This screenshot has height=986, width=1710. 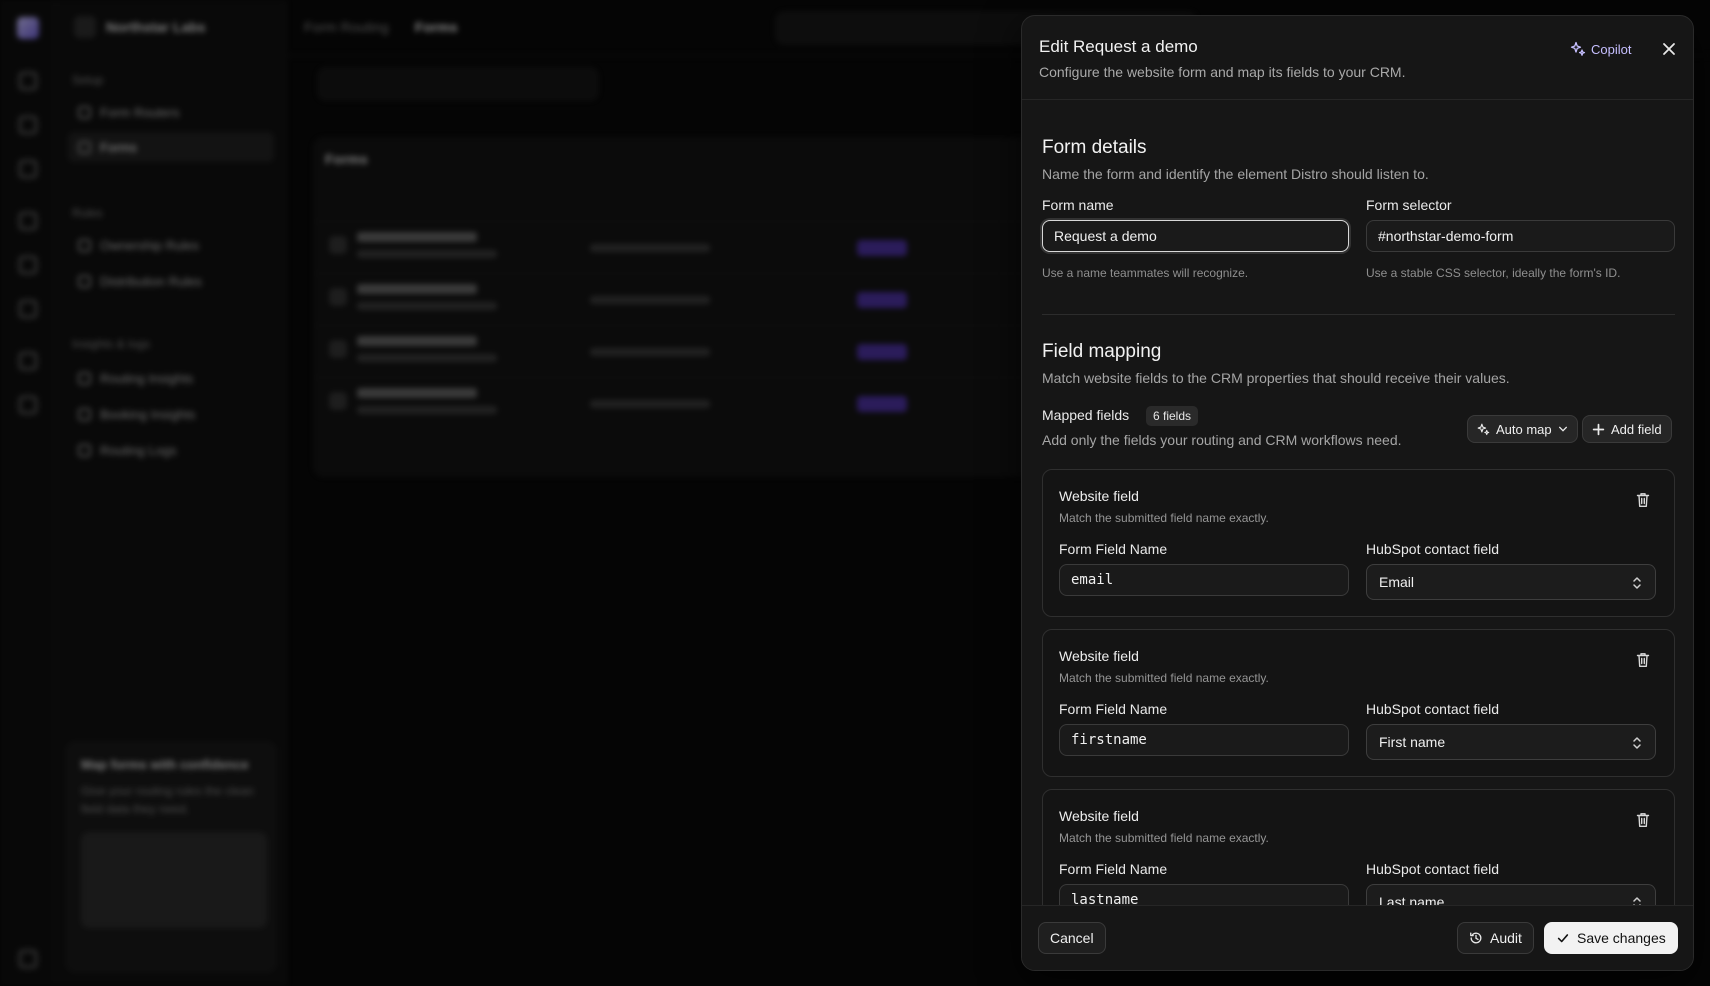 What do you see at coordinates (346, 159) in the screenshot?
I see `table-title: Forms` at bounding box center [346, 159].